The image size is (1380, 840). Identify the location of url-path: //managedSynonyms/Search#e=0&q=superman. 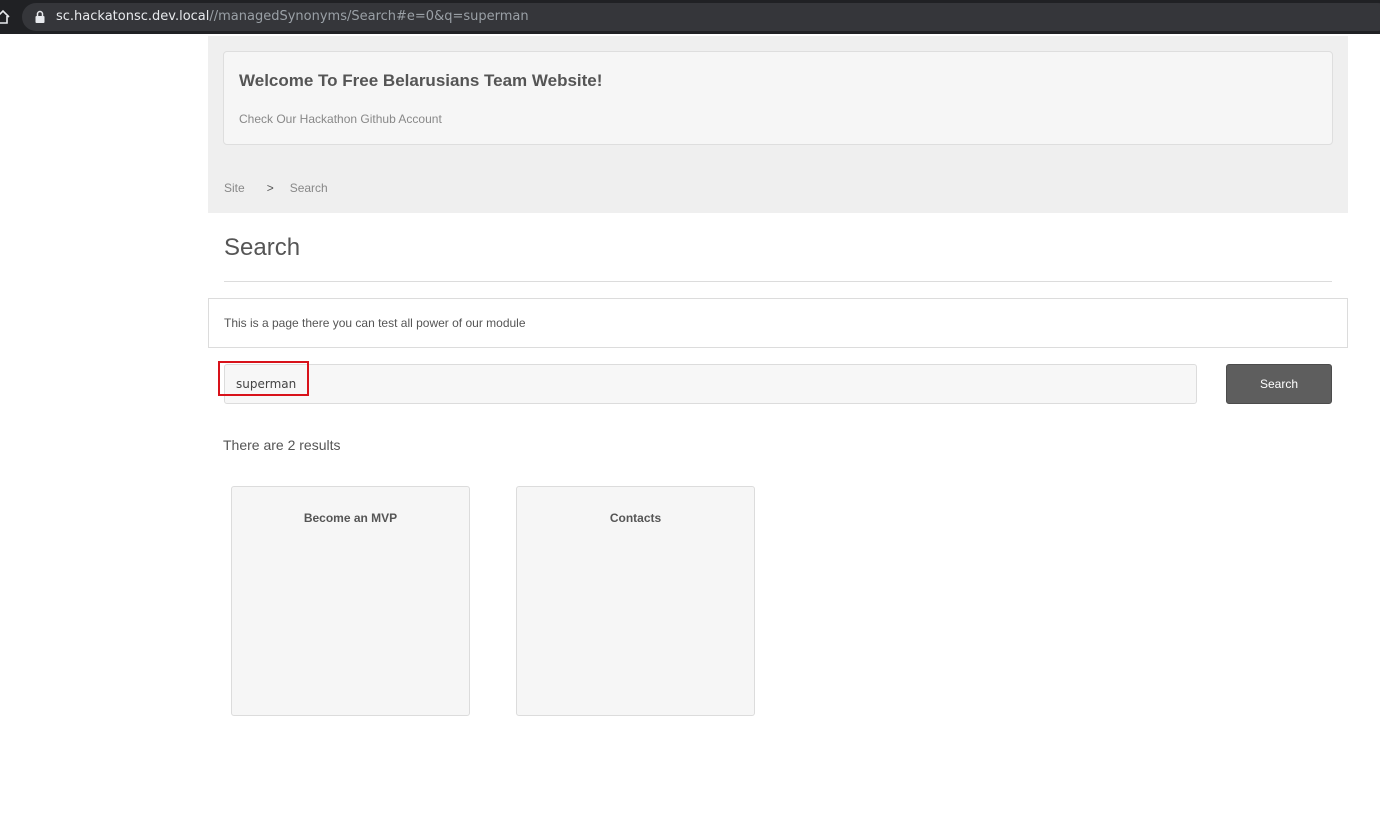
(369, 16).